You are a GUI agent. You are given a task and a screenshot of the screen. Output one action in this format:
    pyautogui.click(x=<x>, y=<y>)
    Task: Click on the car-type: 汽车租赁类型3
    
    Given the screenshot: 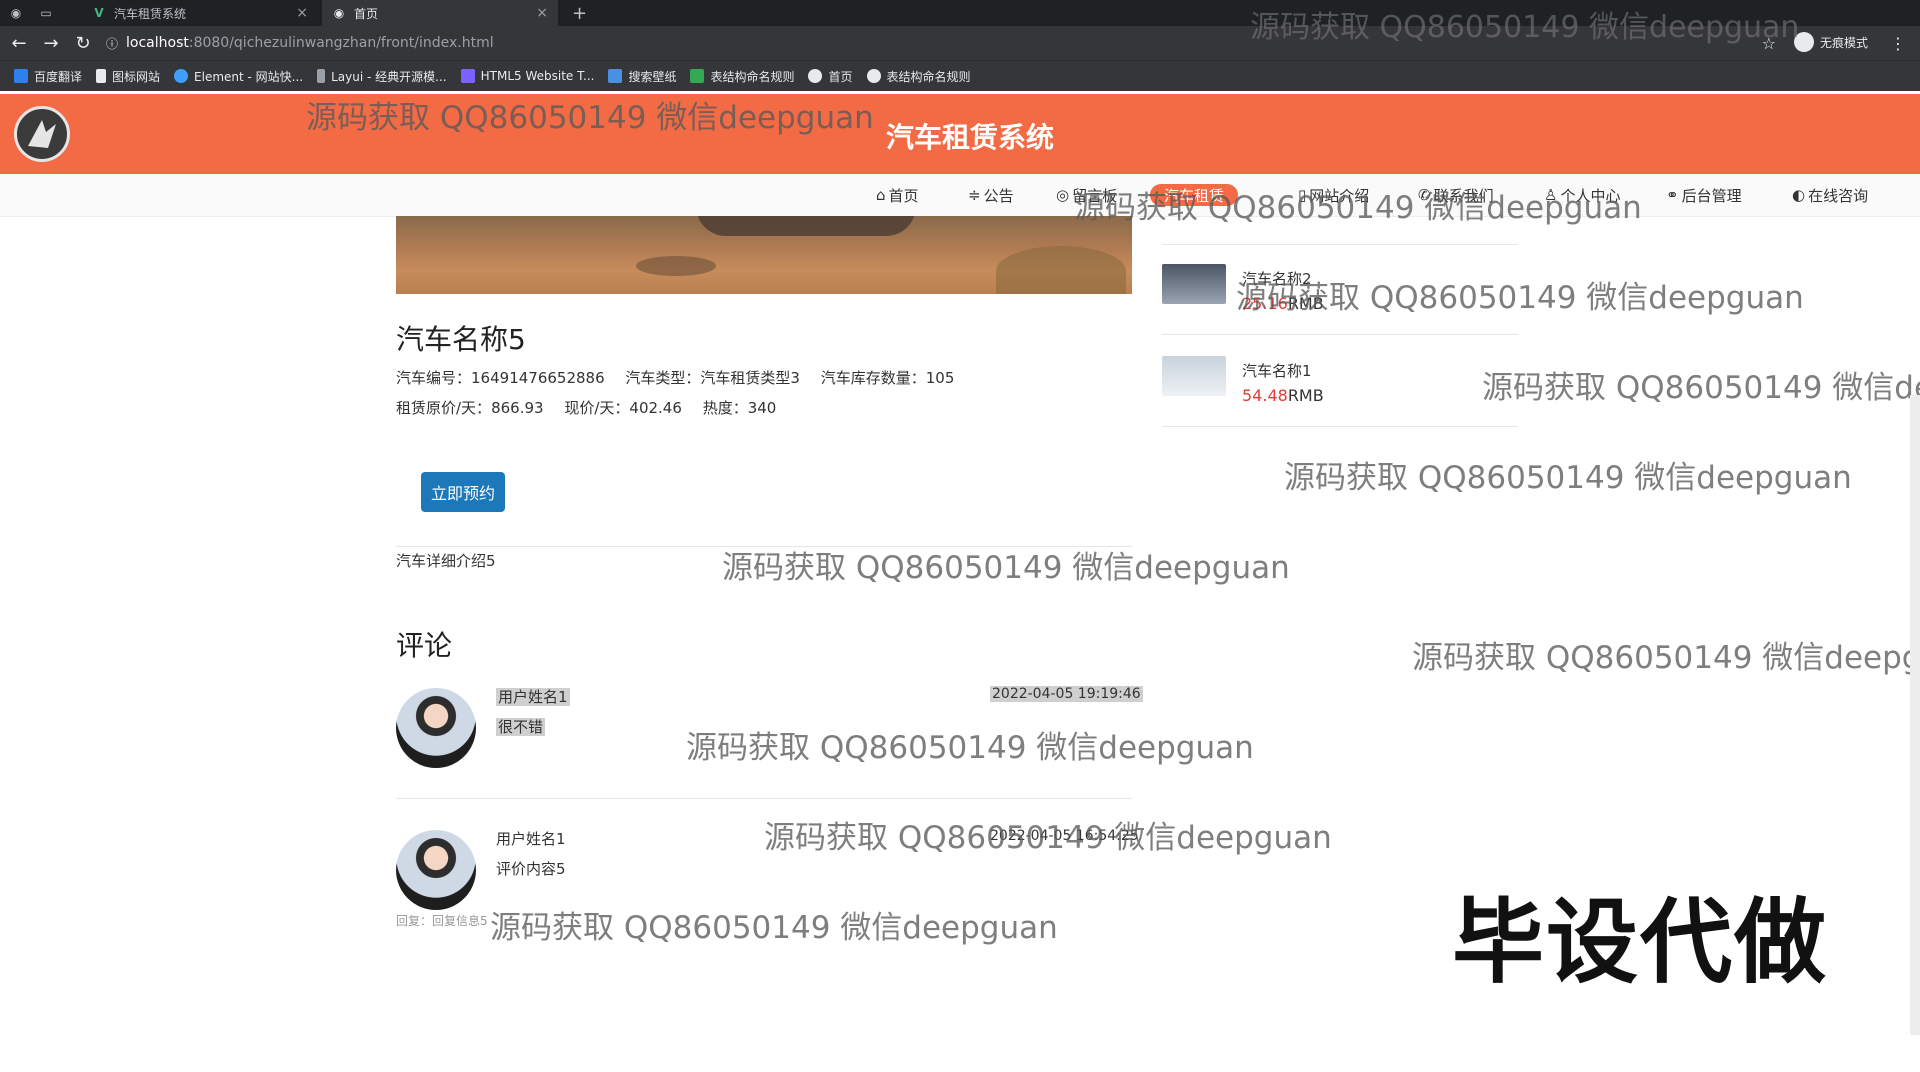 What is the action you would take?
    pyautogui.click(x=750, y=378)
    